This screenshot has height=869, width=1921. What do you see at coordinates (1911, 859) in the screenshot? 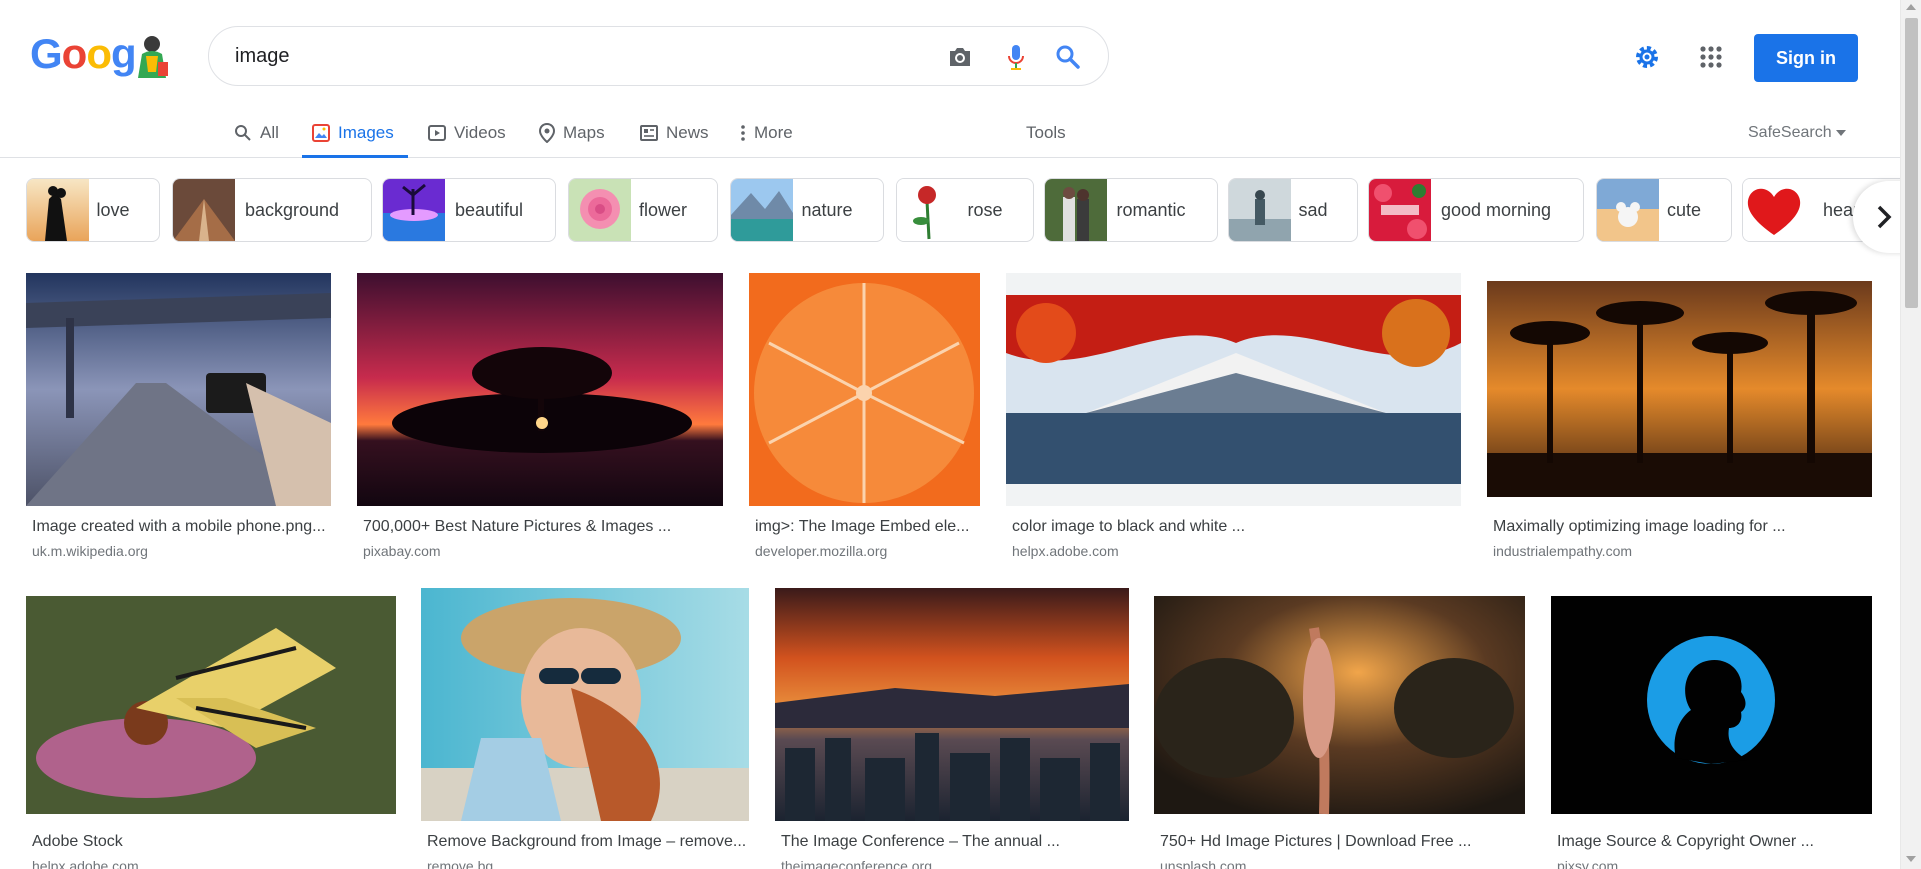
I see `scroll-down-arrow-icon` at bounding box center [1911, 859].